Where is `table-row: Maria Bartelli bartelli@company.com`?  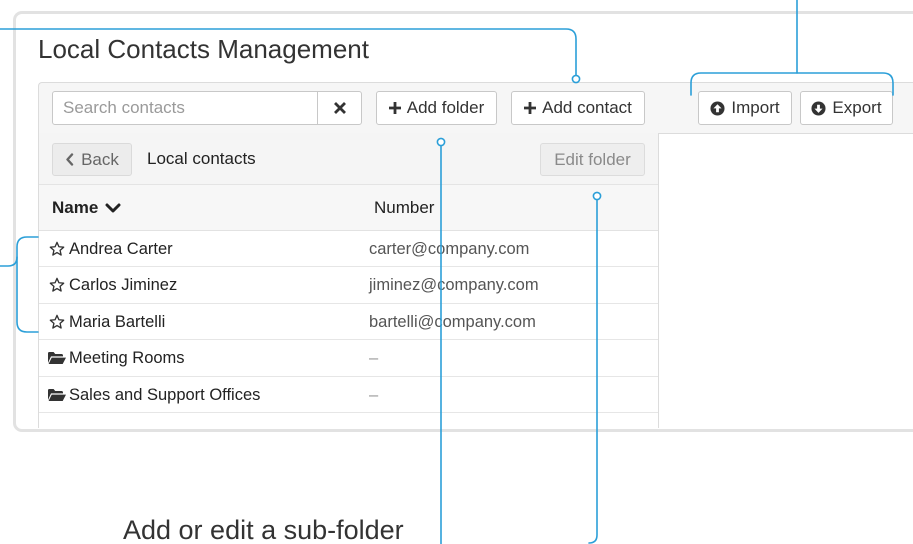 table-row: Maria Bartelli bartelli@company.com is located at coordinates (348, 322).